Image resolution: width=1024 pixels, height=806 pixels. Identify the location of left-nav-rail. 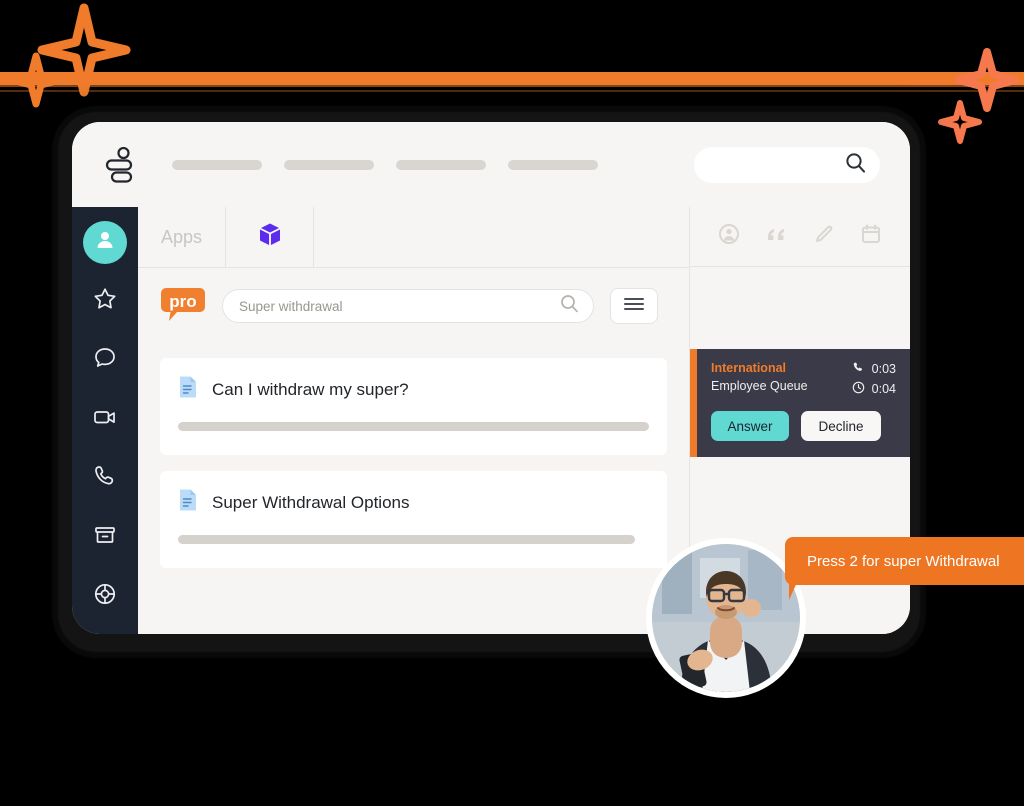
(105, 420).